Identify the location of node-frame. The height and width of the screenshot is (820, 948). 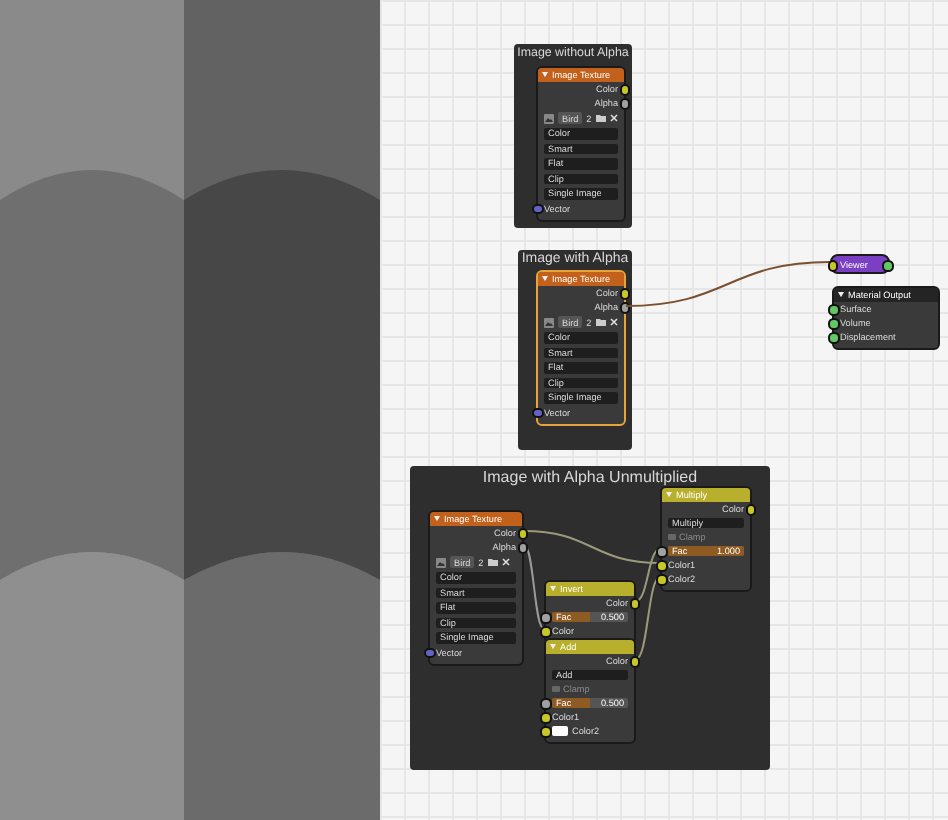
(590, 618).